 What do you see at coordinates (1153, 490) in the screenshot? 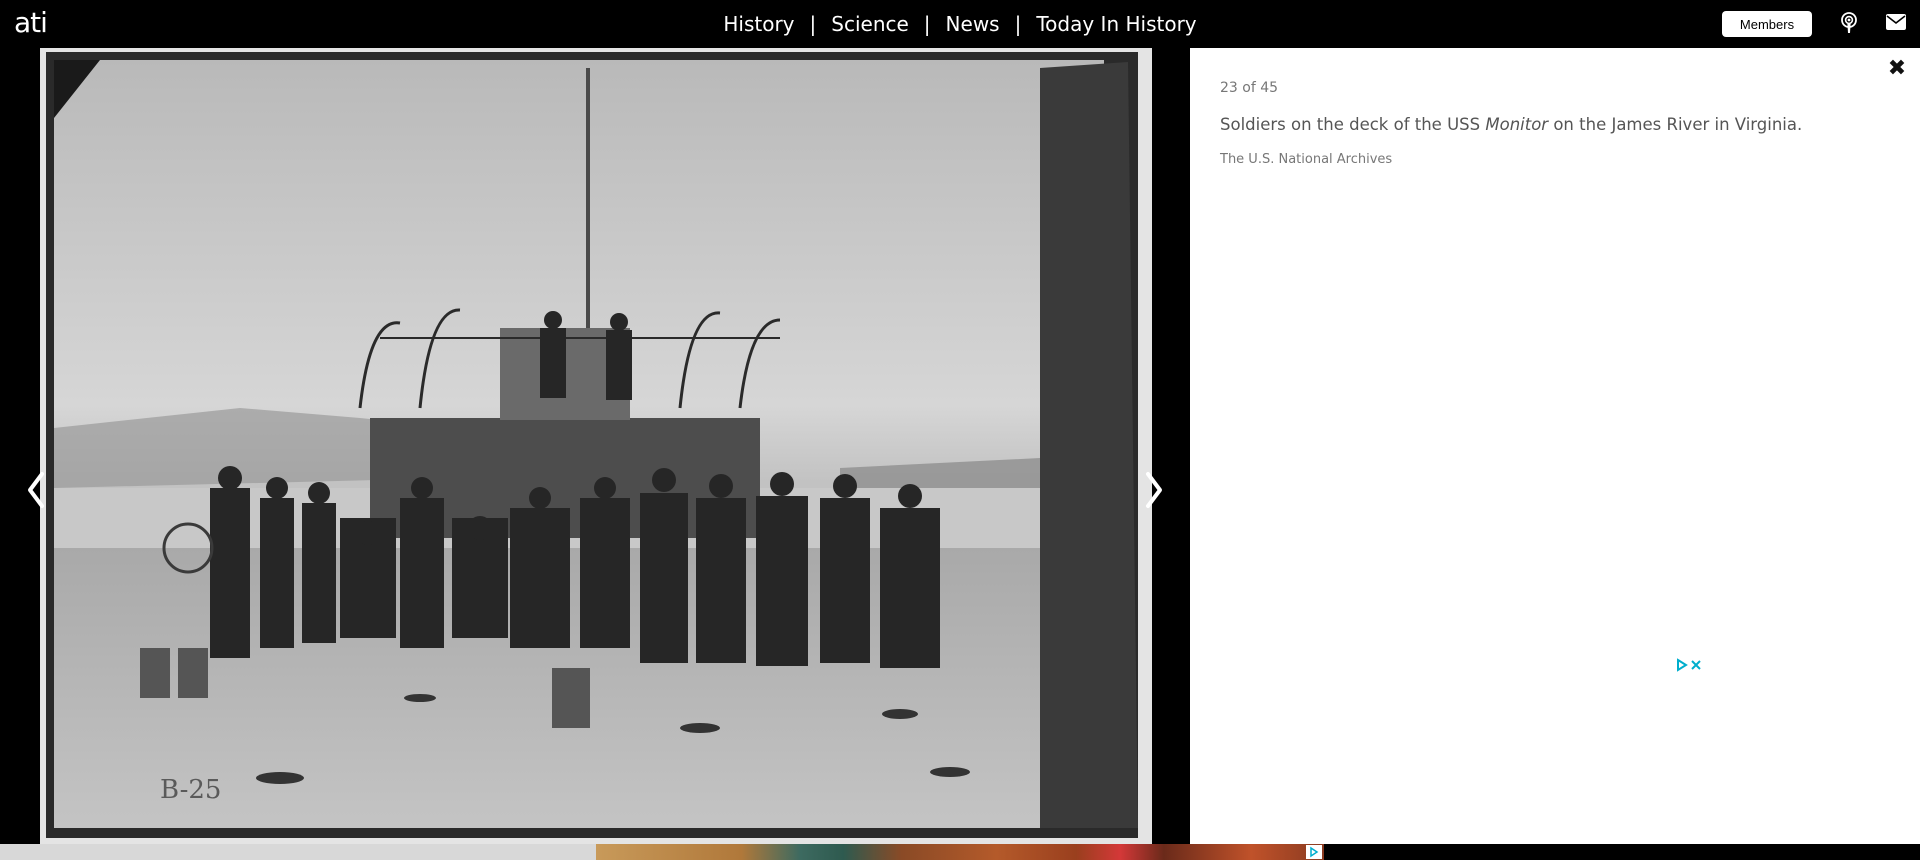
I see `chevron-right-icon` at bounding box center [1153, 490].